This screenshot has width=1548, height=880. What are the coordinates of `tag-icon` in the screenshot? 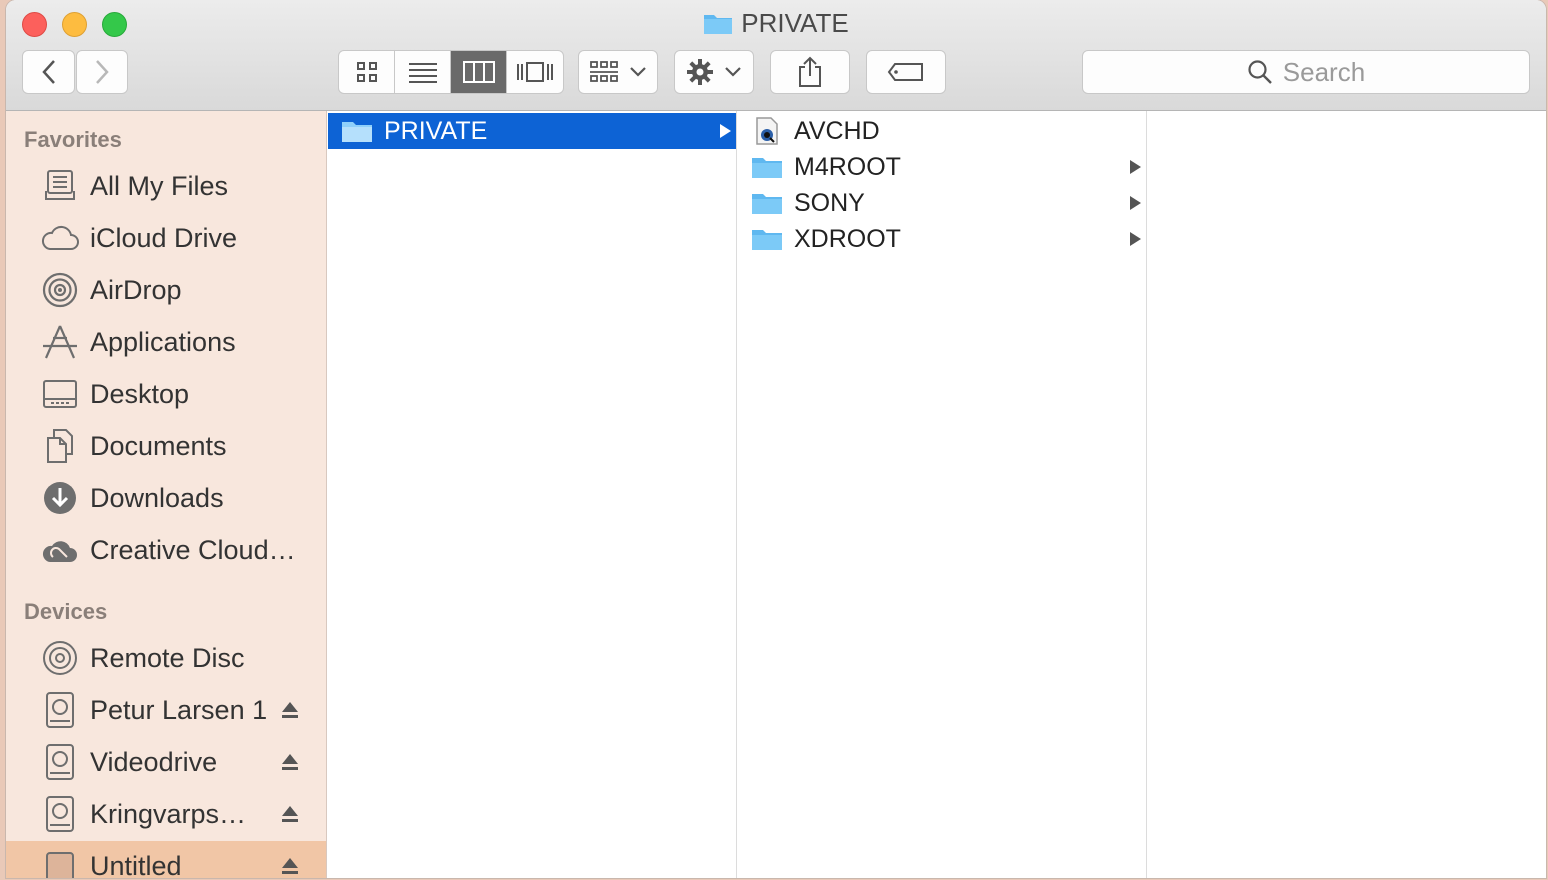 It's located at (905, 72).